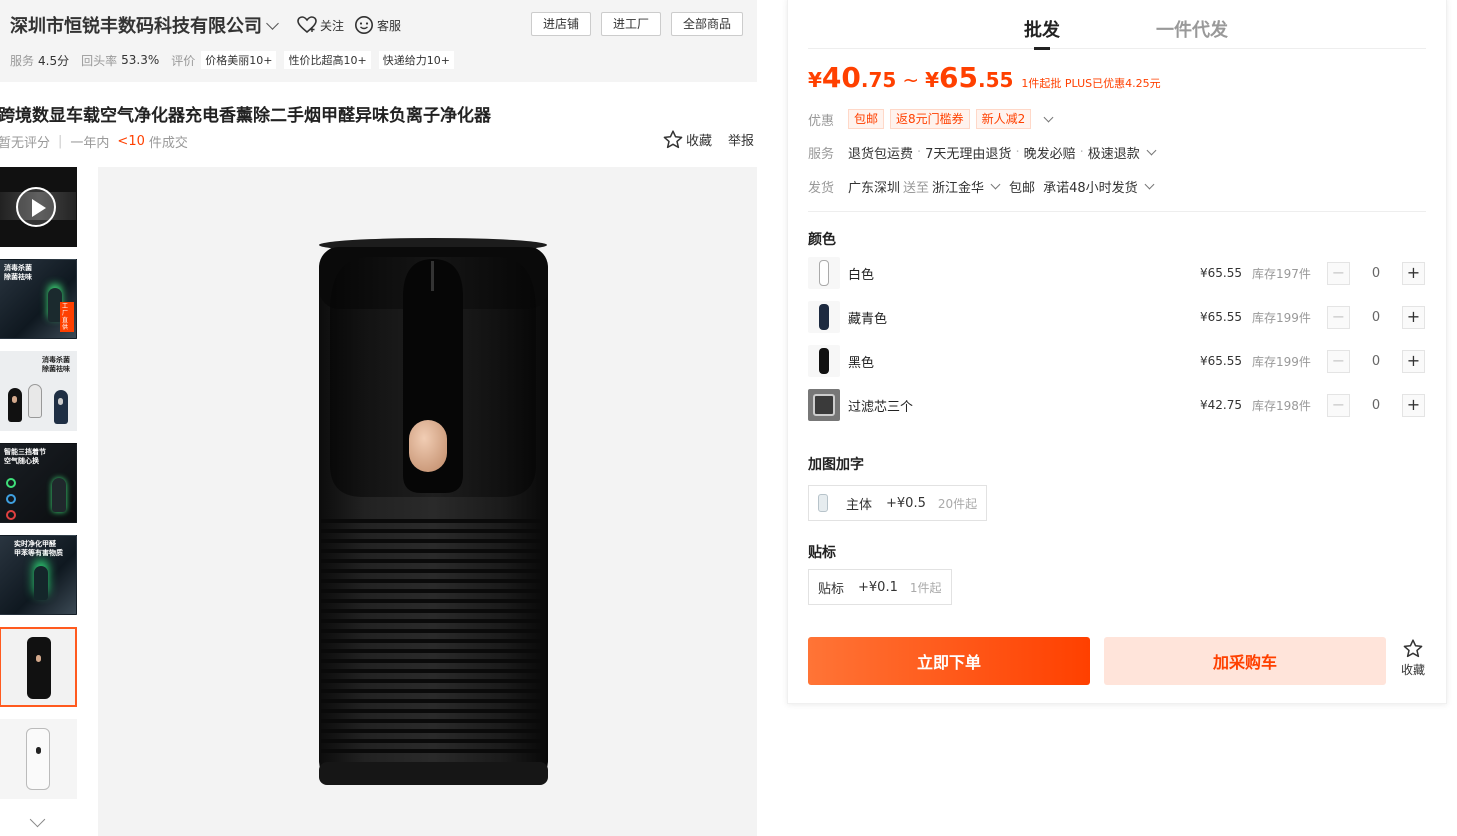 This screenshot has width=1457, height=836. Describe the element at coordinates (1192, 29) in the screenshot. I see `tab-dropship: 一件代发` at that location.